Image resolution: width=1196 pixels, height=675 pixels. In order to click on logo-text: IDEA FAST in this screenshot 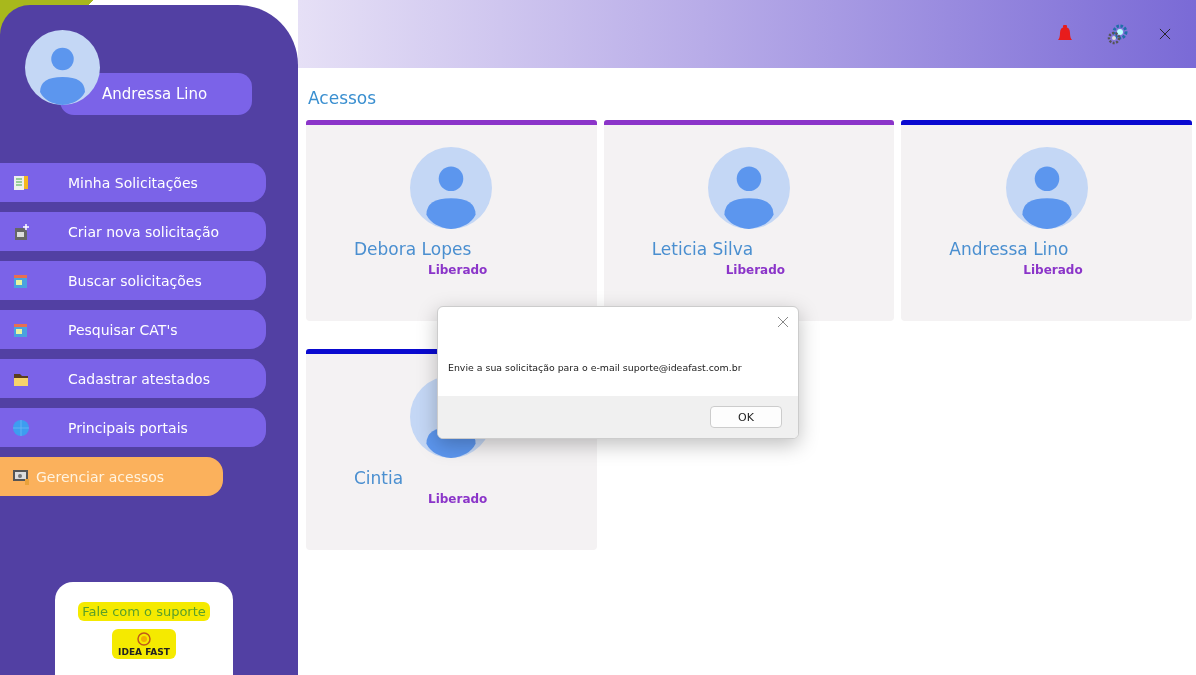, I will do `click(144, 652)`.